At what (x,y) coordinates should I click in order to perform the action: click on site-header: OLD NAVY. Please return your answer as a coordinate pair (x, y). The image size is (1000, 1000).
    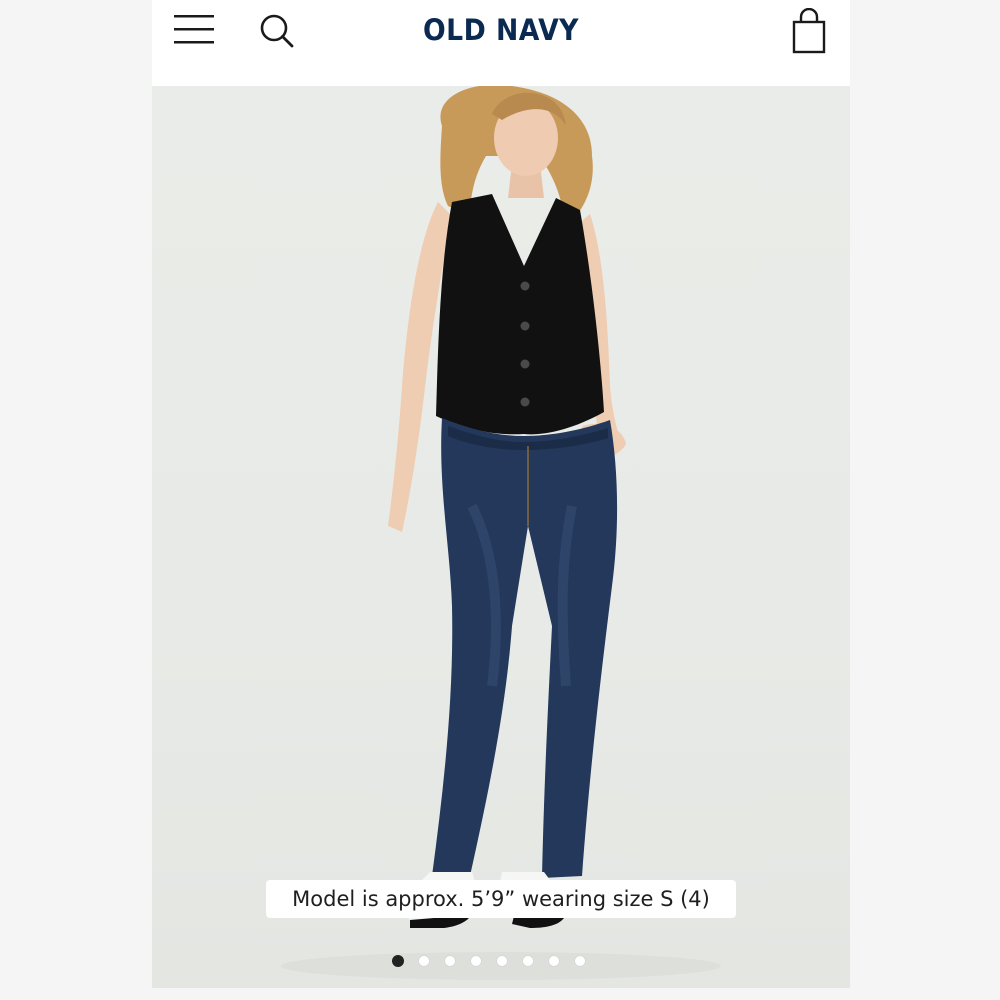
    Looking at the image, I should click on (501, 43).